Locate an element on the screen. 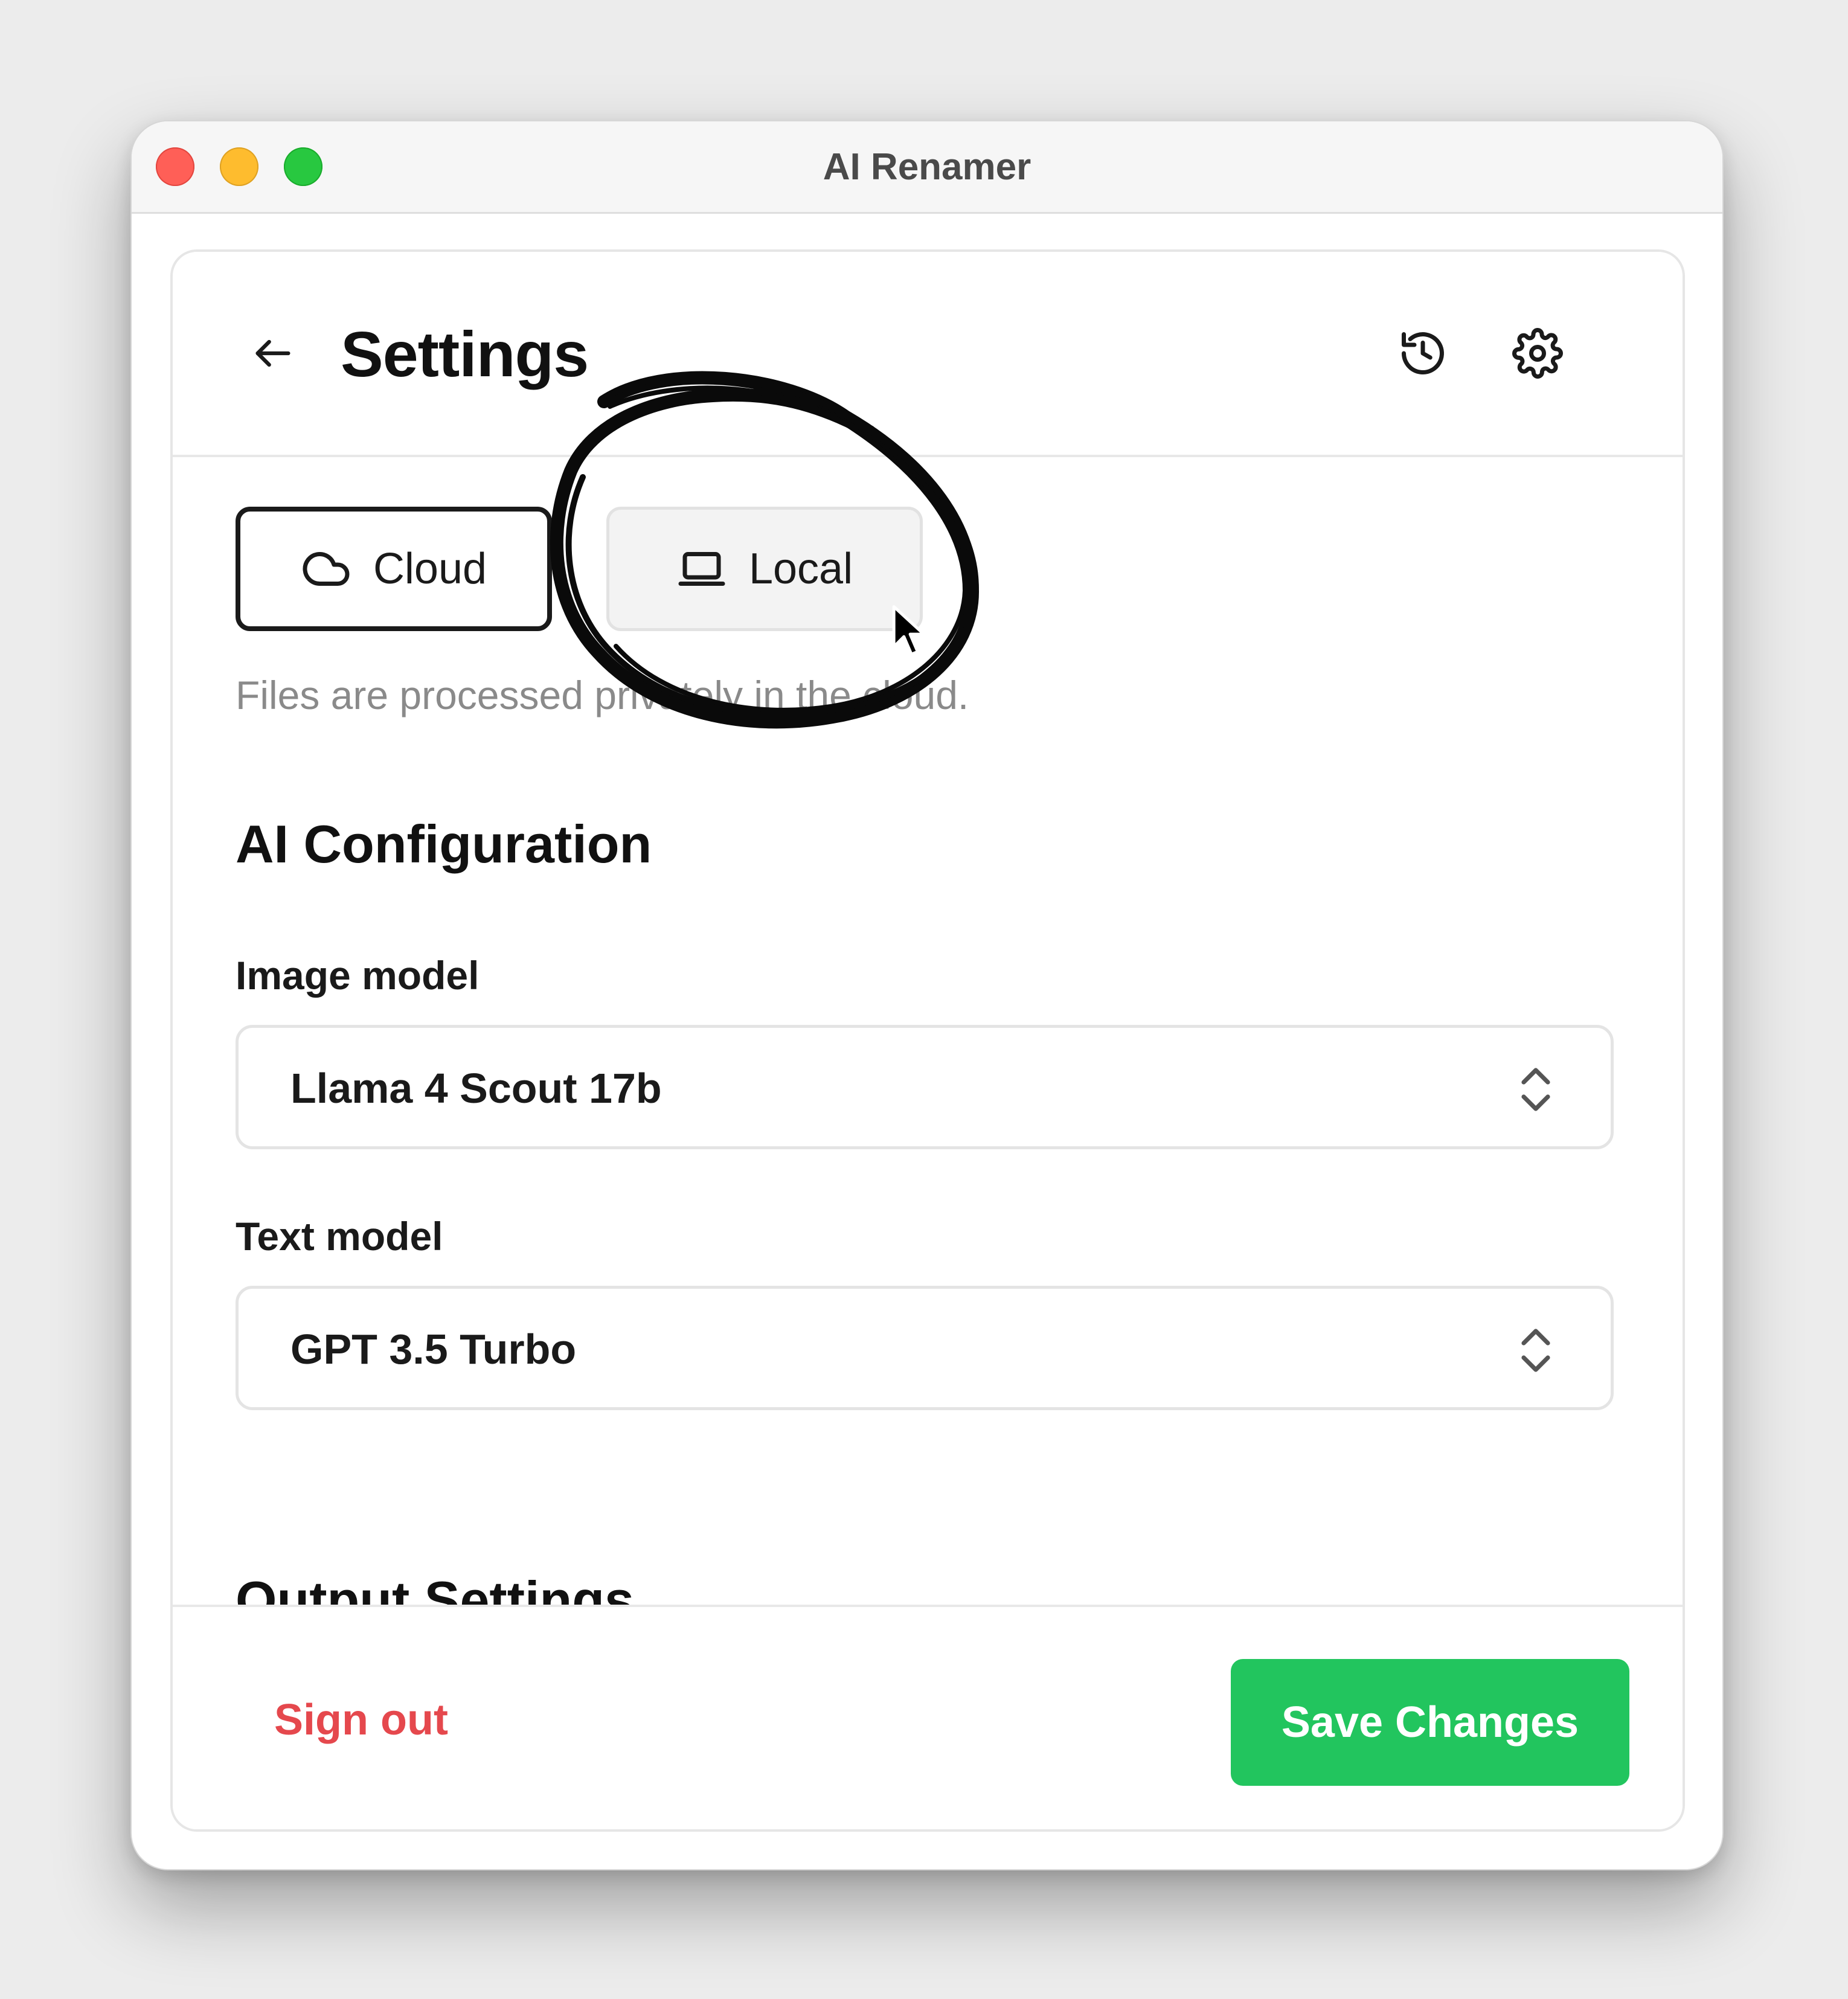 Image resolution: width=1848 pixels, height=1999 pixels. window-title: AI Renamer is located at coordinates (927, 167).